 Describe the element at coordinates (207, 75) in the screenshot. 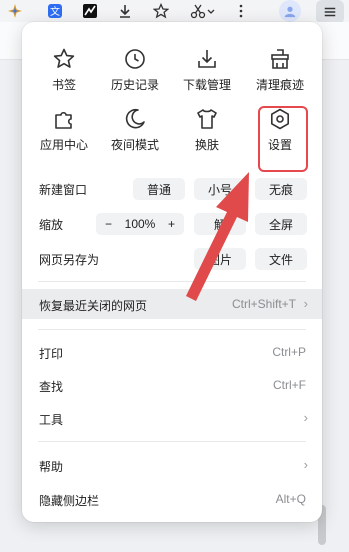

I see `downloads-button: 下载管理` at that location.